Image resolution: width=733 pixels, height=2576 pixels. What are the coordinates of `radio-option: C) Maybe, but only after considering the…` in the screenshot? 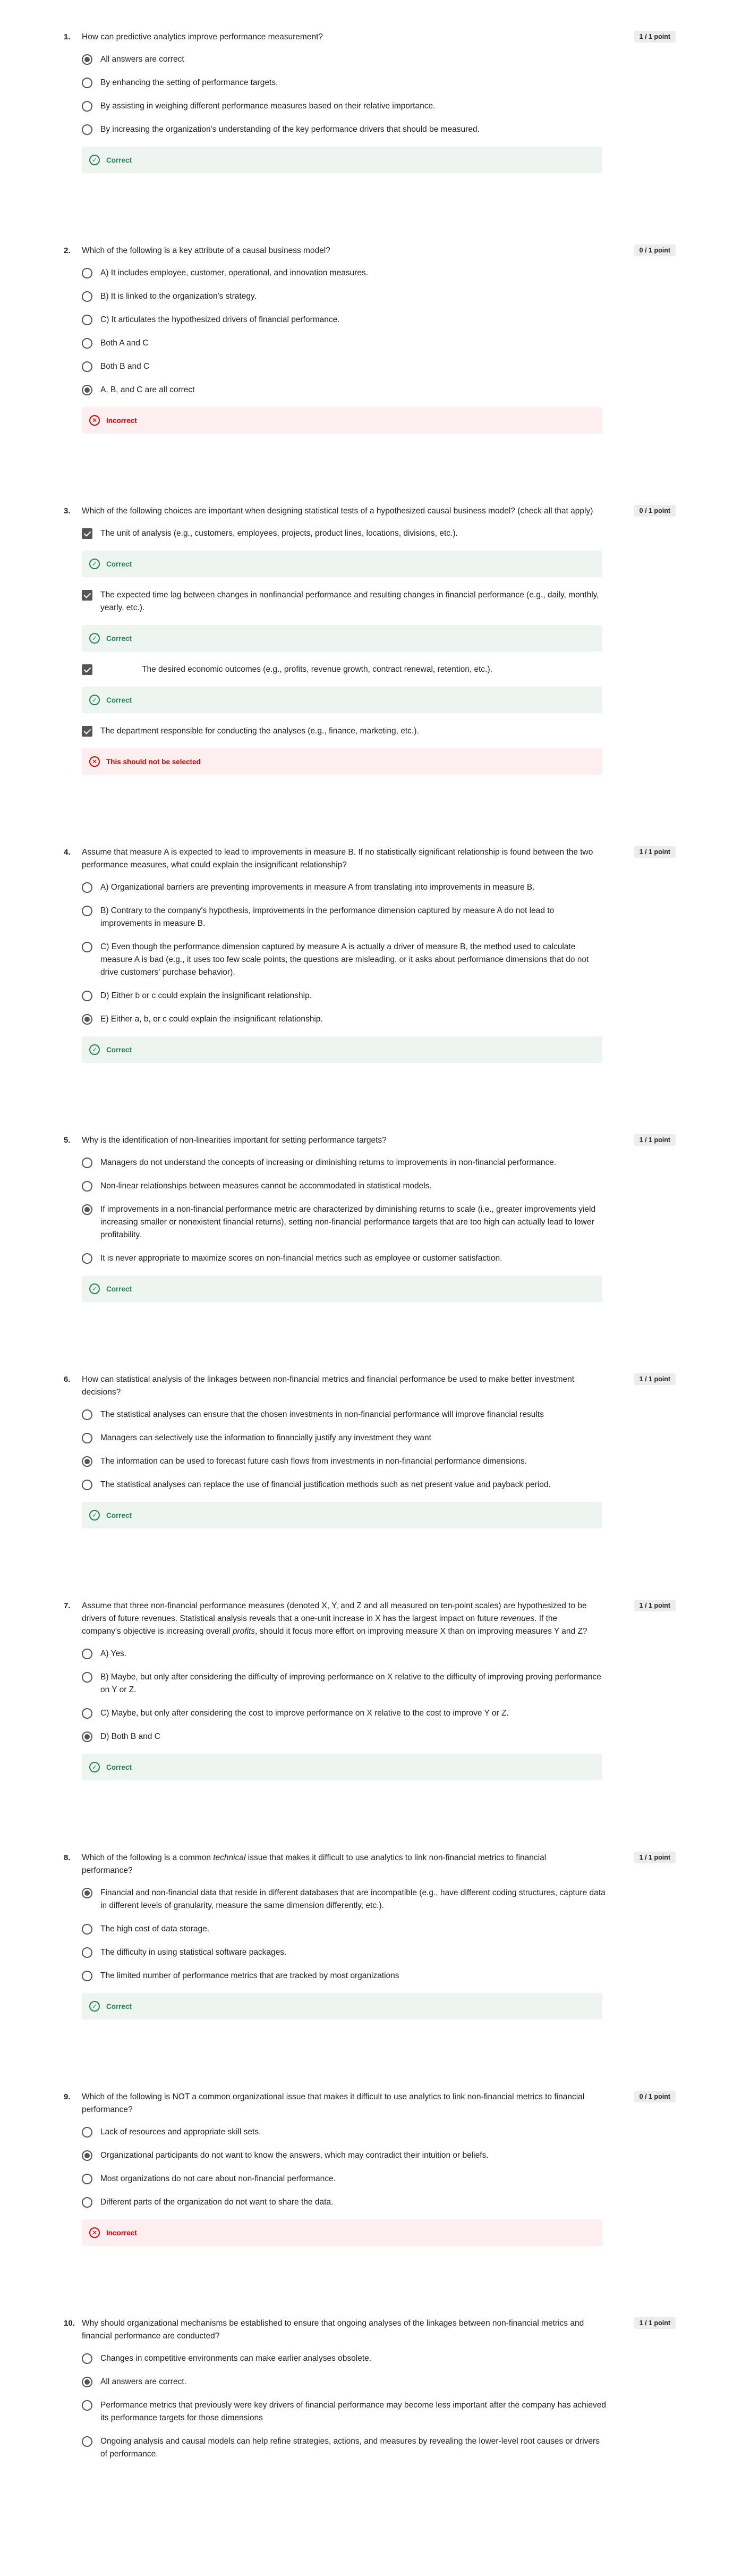 It's located at (345, 1714).